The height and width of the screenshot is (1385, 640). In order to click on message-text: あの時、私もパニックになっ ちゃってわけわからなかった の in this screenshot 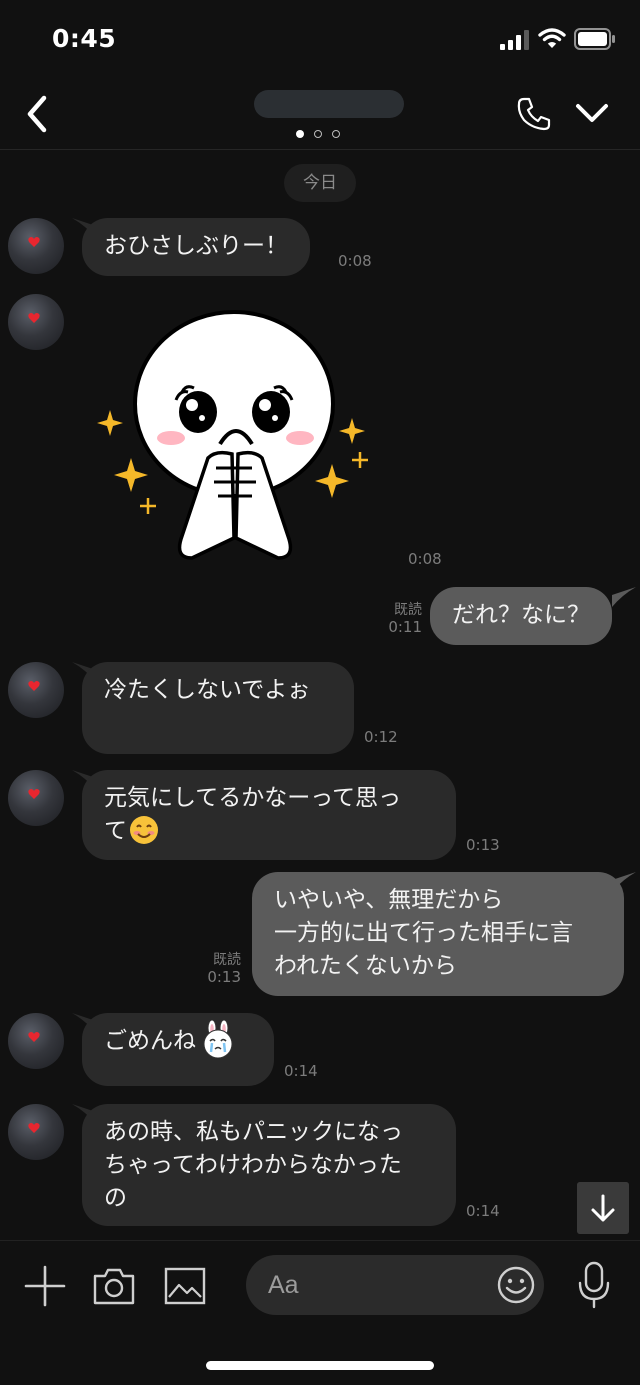, I will do `click(253, 1165)`.